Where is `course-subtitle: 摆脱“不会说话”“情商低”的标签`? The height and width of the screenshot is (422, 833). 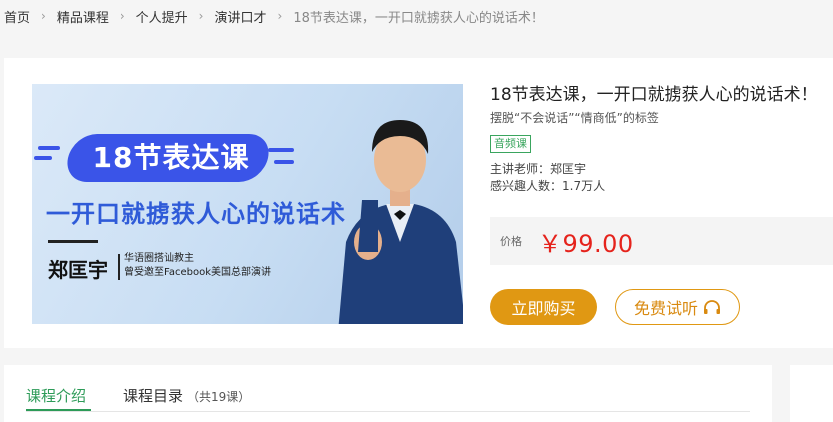 course-subtitle: 摆脱“不会说话”“情商低”的标签 is located at coordinates (574, 118).